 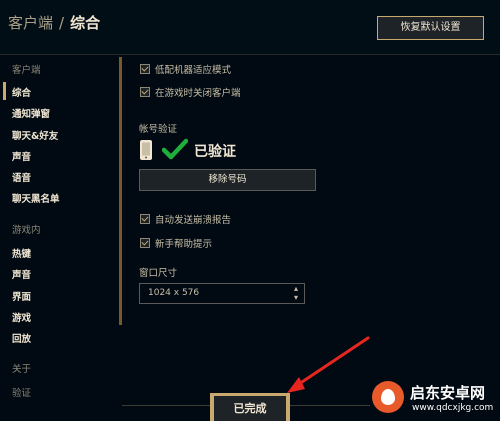 What do you see at coordinates (21, 156) in the screenshot?
I see `sidebar-item-client-sound: 声音` at bounding box center [21, 156].